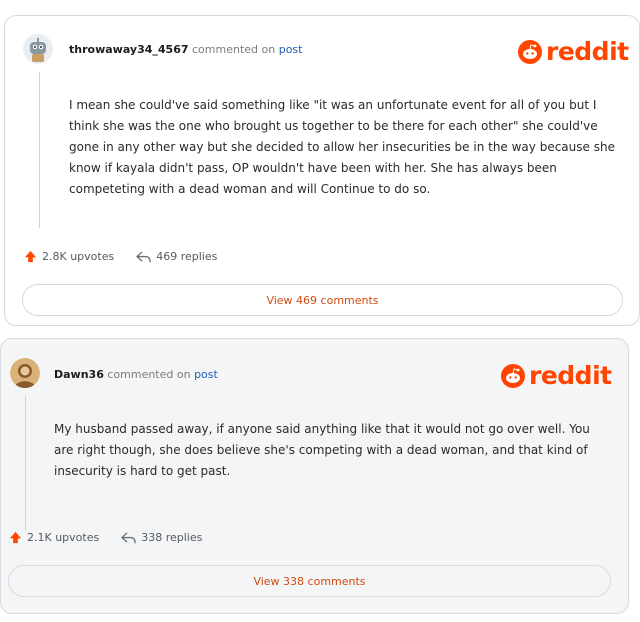 This screenshot has width=640, height=622. Describe the element at coordinates (187, 256) in the screenshot. I see `replies-count: 469 replies` at that location.